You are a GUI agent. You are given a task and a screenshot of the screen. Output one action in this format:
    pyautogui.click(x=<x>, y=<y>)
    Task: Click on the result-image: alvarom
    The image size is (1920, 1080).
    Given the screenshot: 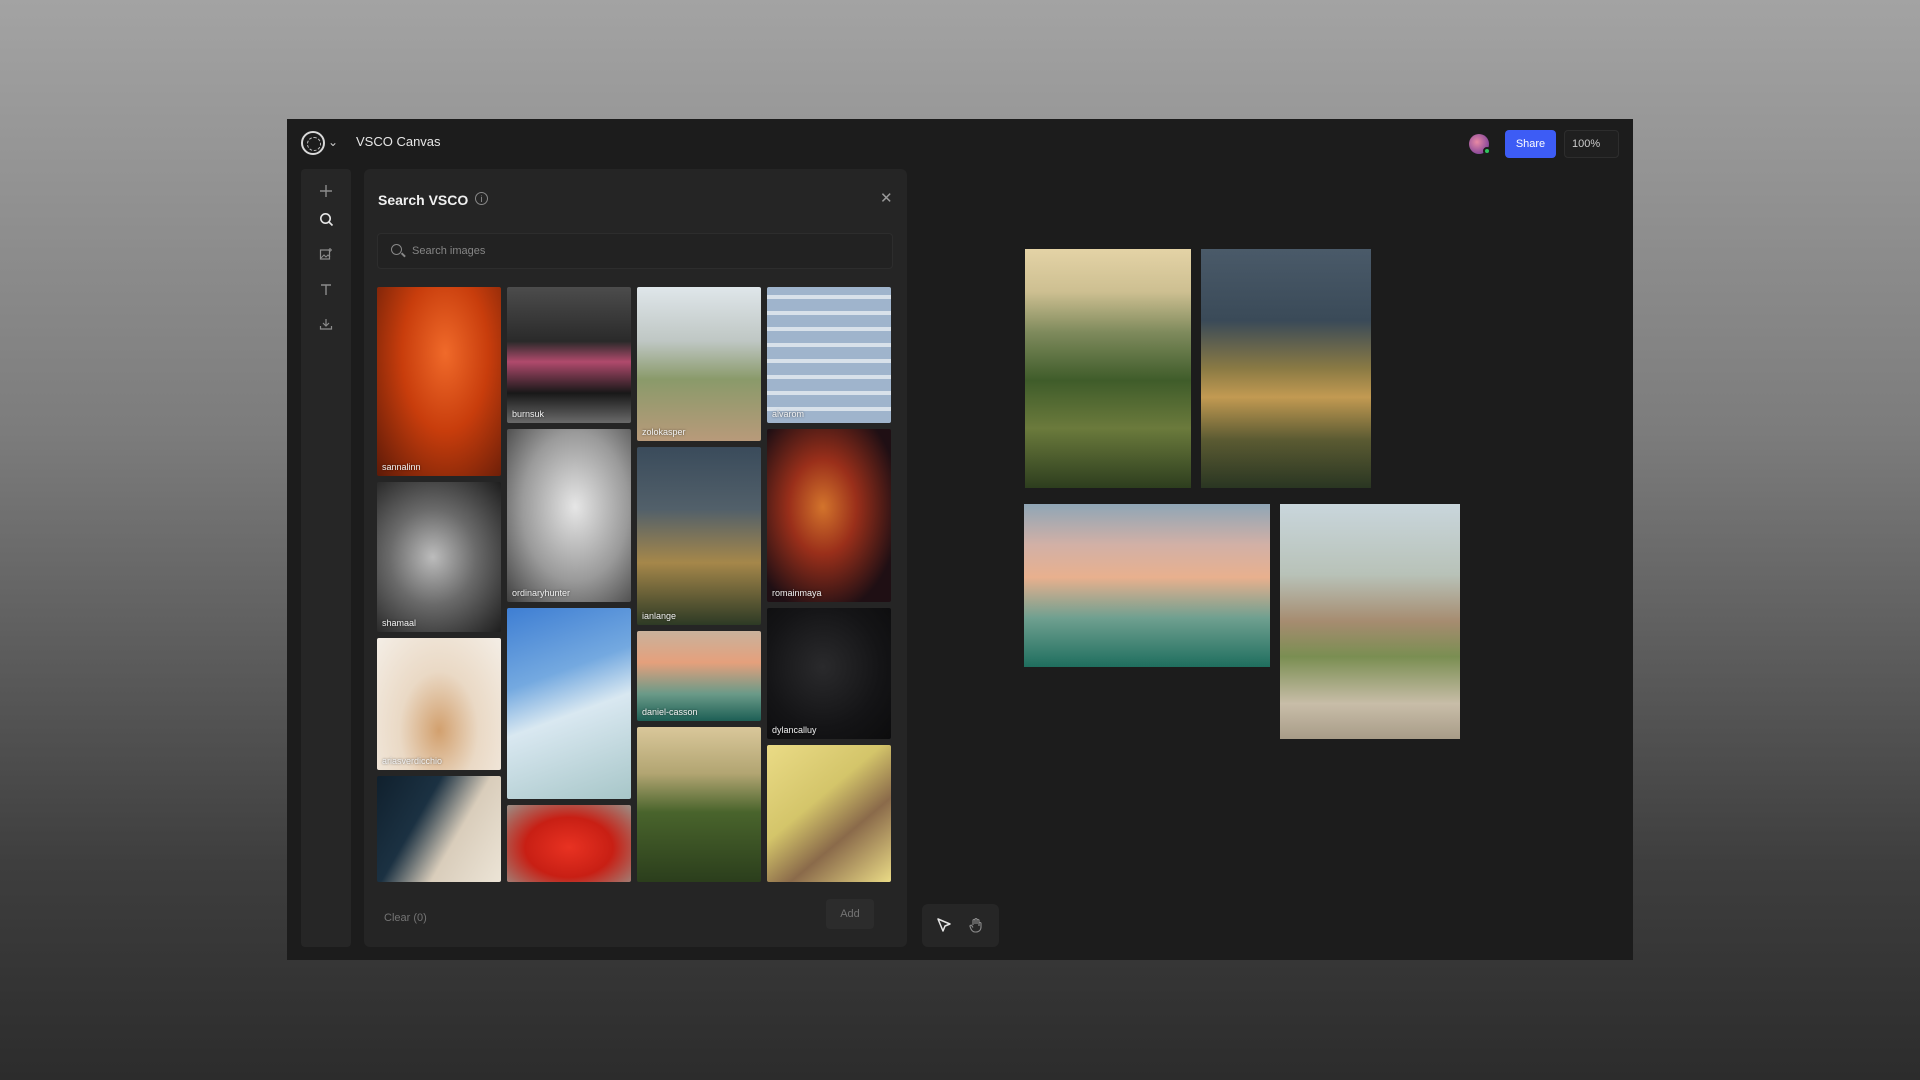 What is the action you would take?
    pyautogui.click(x=829, y=355)
    